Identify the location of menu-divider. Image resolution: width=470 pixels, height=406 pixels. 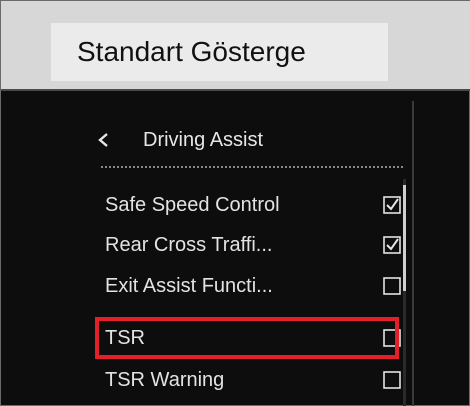
(252, 167).